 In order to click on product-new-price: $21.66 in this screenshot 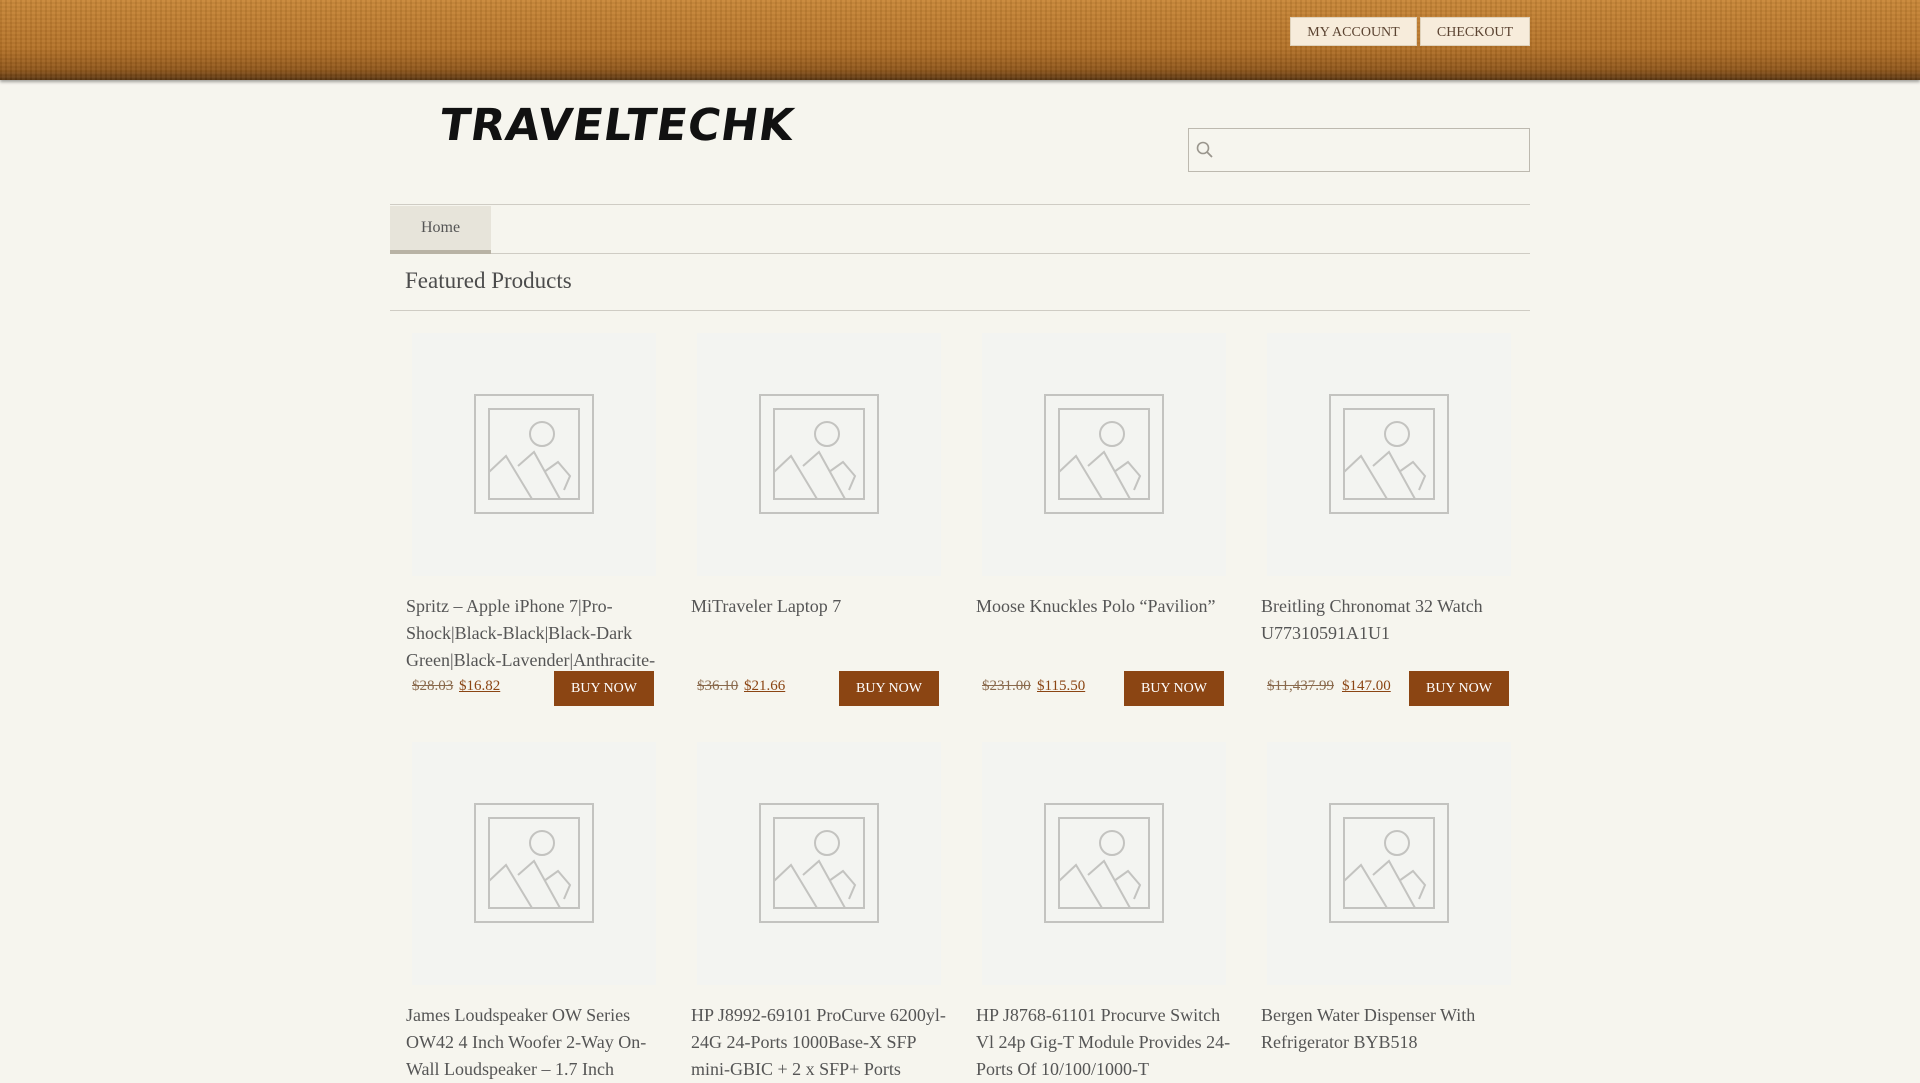, I will do `click(764, 686)`.